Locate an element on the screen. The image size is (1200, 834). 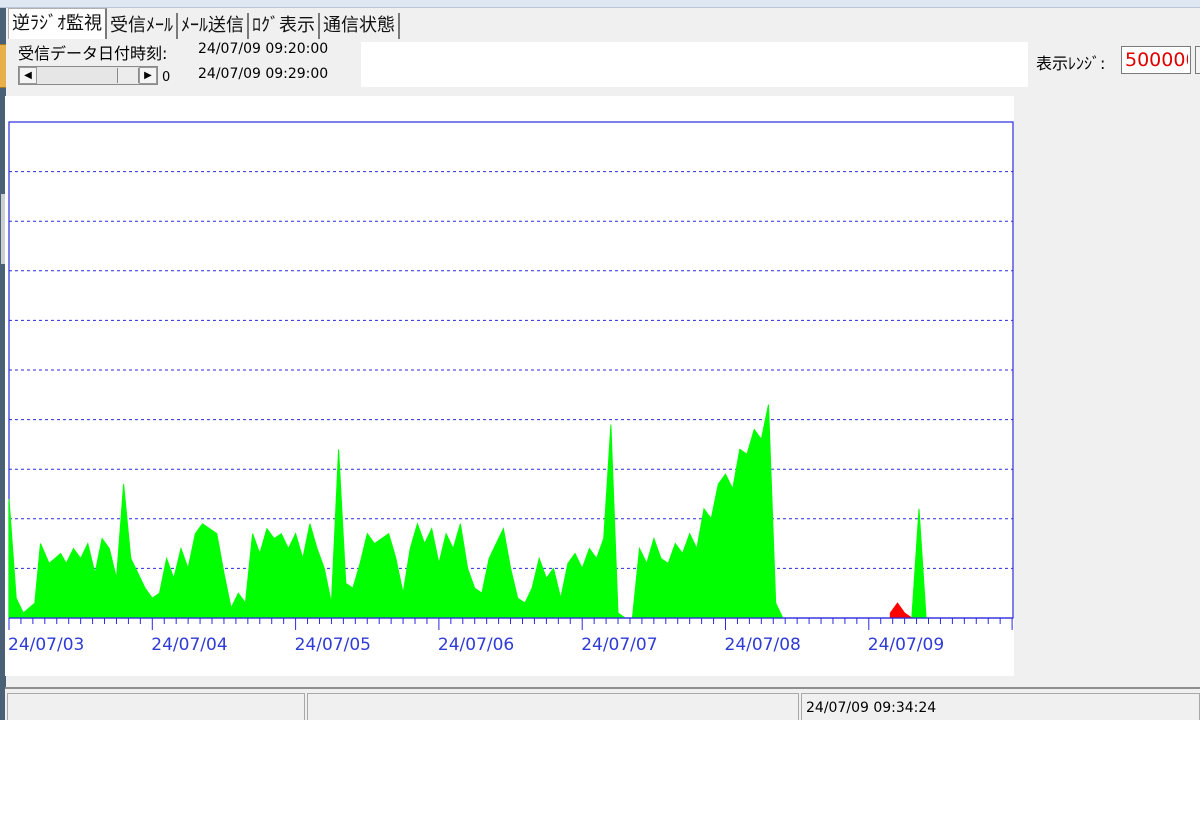
display-range-label: 表示ﾚﾝｼﾞ: is located at coordinates (1071, 63).